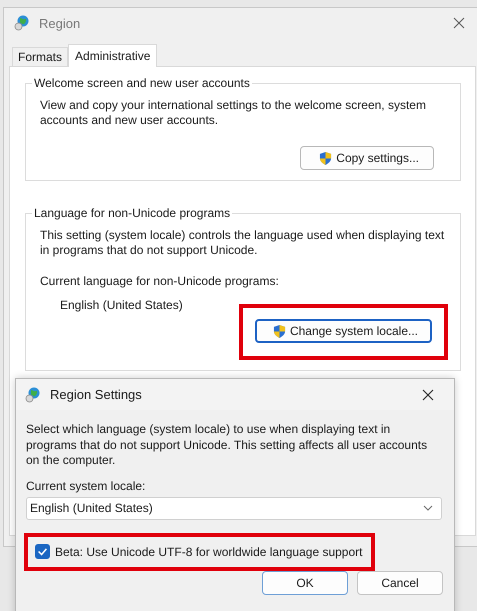 This screenshot has height=611, width=477. I want to click on checkbox, so click(42, 551).